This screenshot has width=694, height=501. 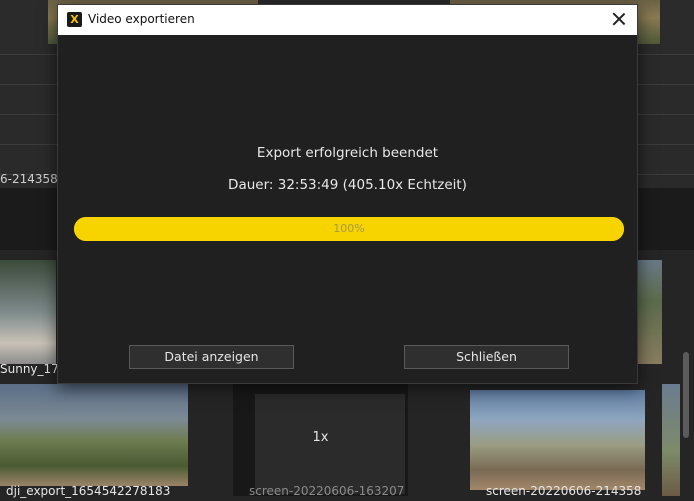 I want to click on export-progress-bar: 100%, so click(x=349, y=229).